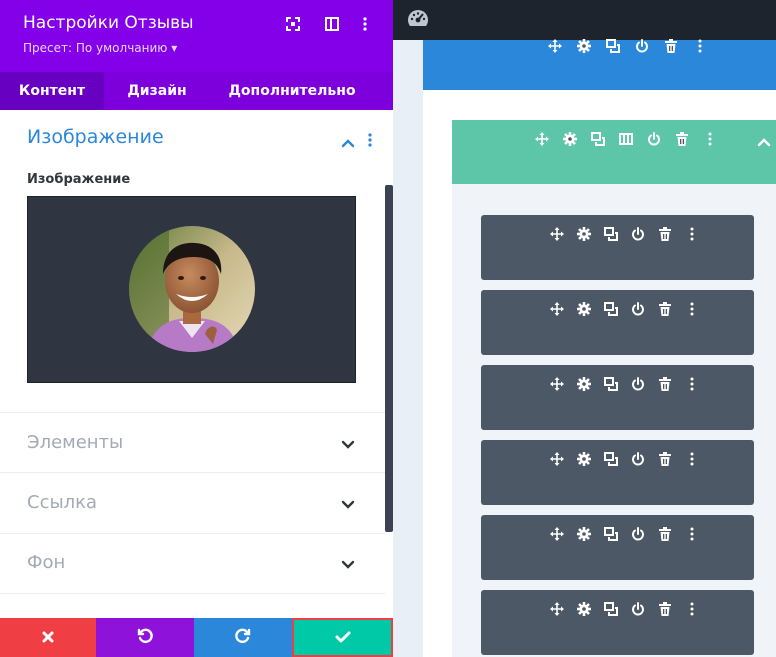 The width and height of the screenshot is (776, 657). Describe the element at coordinates (348, 140) in the screenshot. I see `chevron-up-icon` at that location.